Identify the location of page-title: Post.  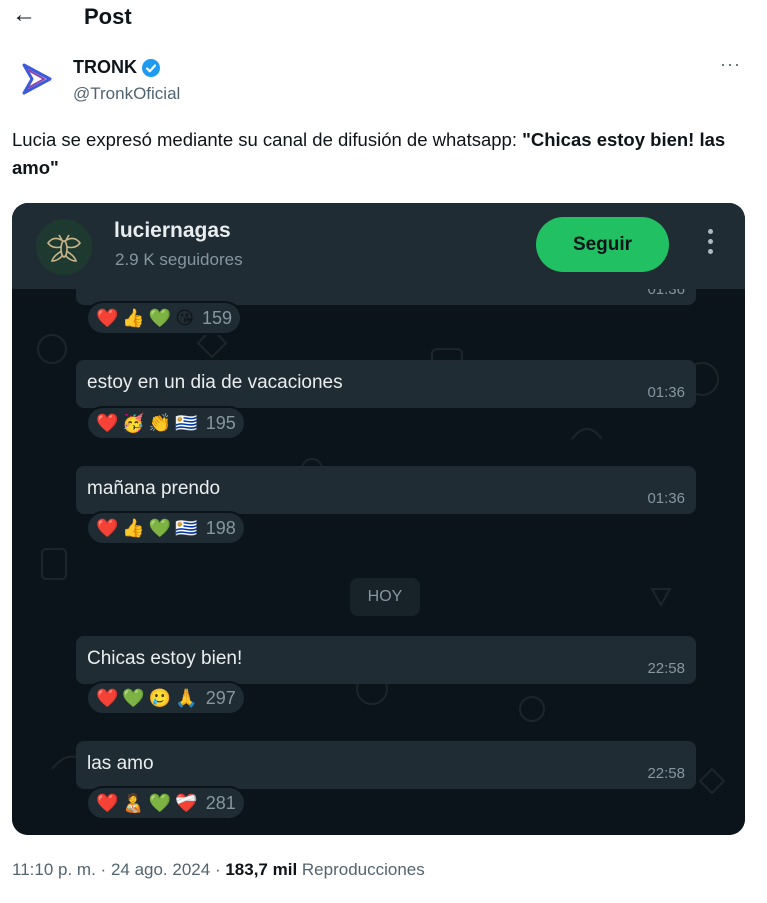
(108, 16).